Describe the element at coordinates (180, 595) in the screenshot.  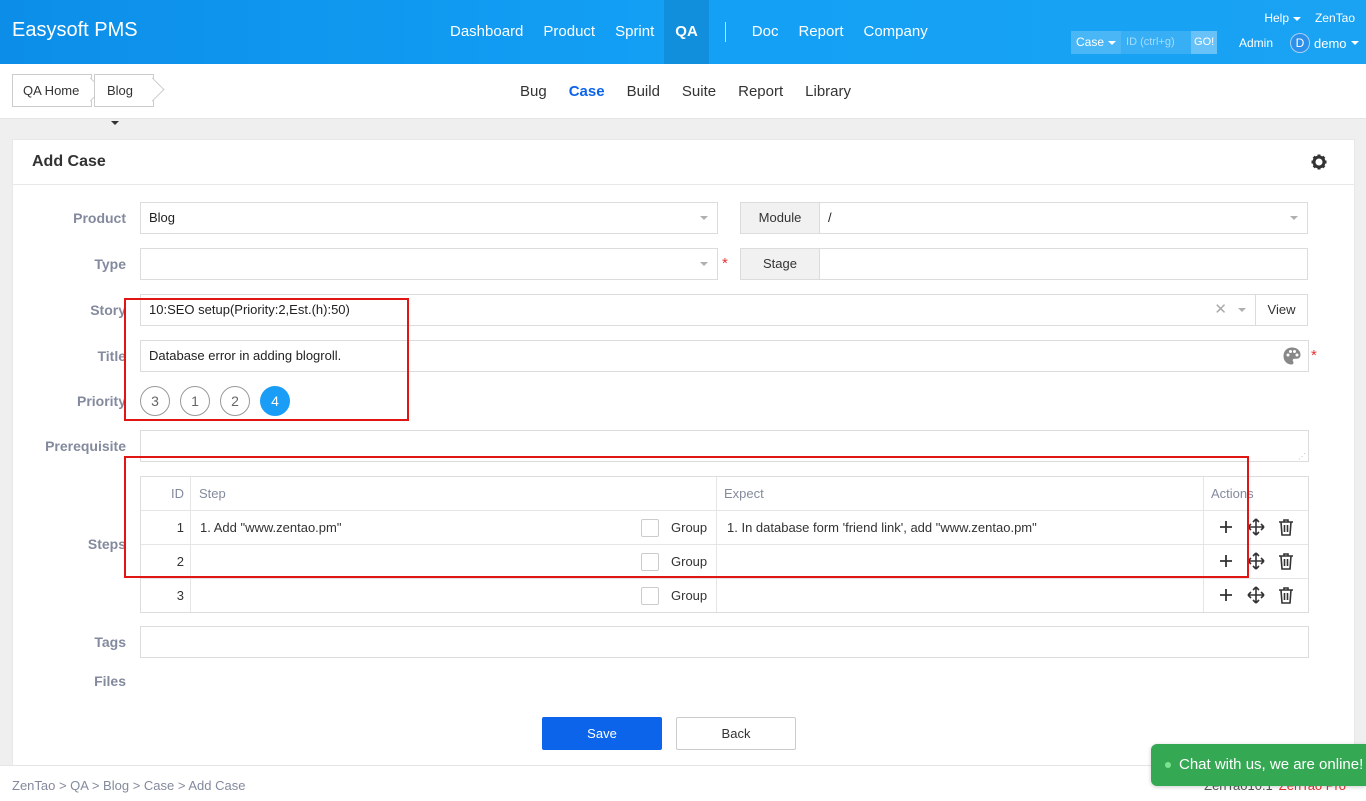
I see `step-id: 3` at that location.